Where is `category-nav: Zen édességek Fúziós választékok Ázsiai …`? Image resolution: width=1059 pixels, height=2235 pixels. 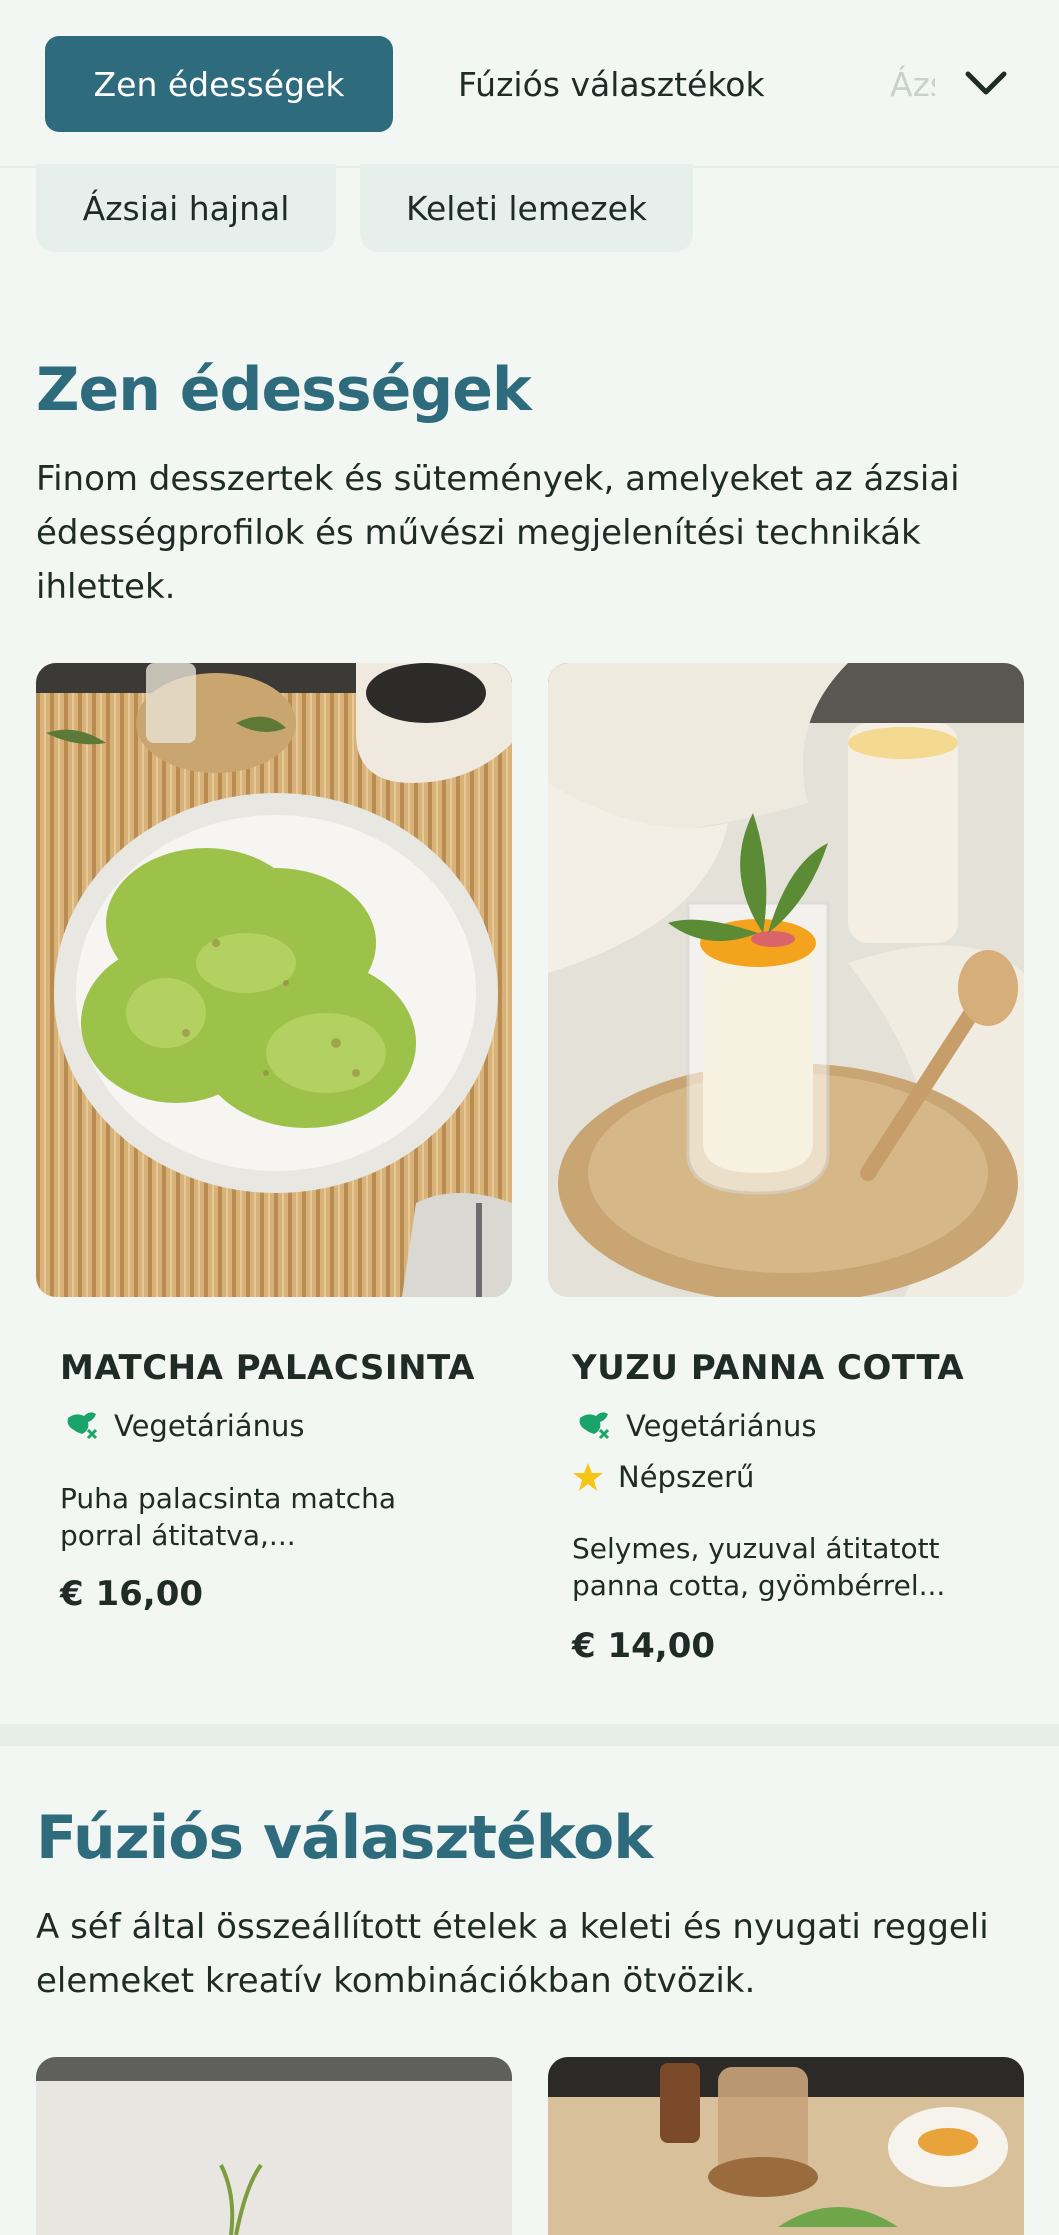
category-nav: Zen édességek Fúziós választékok Ázsiai … is located at coordinates (529, 84).